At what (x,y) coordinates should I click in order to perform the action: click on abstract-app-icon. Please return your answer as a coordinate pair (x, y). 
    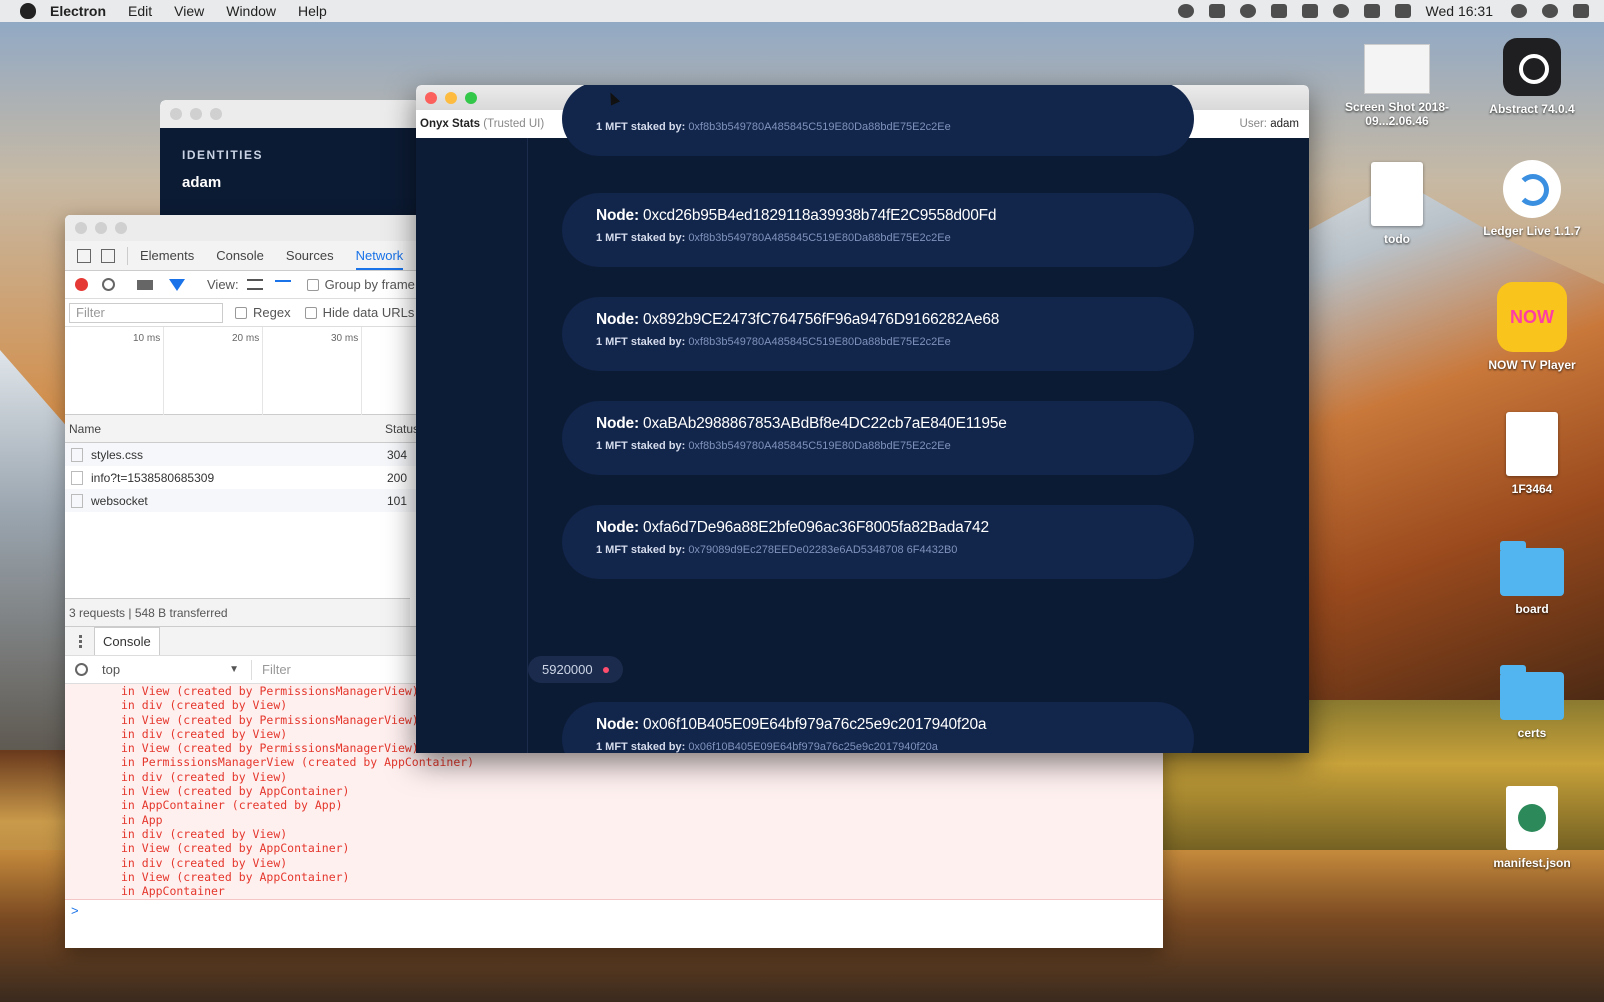
    Looking at the image, I should click on (1532, 67).